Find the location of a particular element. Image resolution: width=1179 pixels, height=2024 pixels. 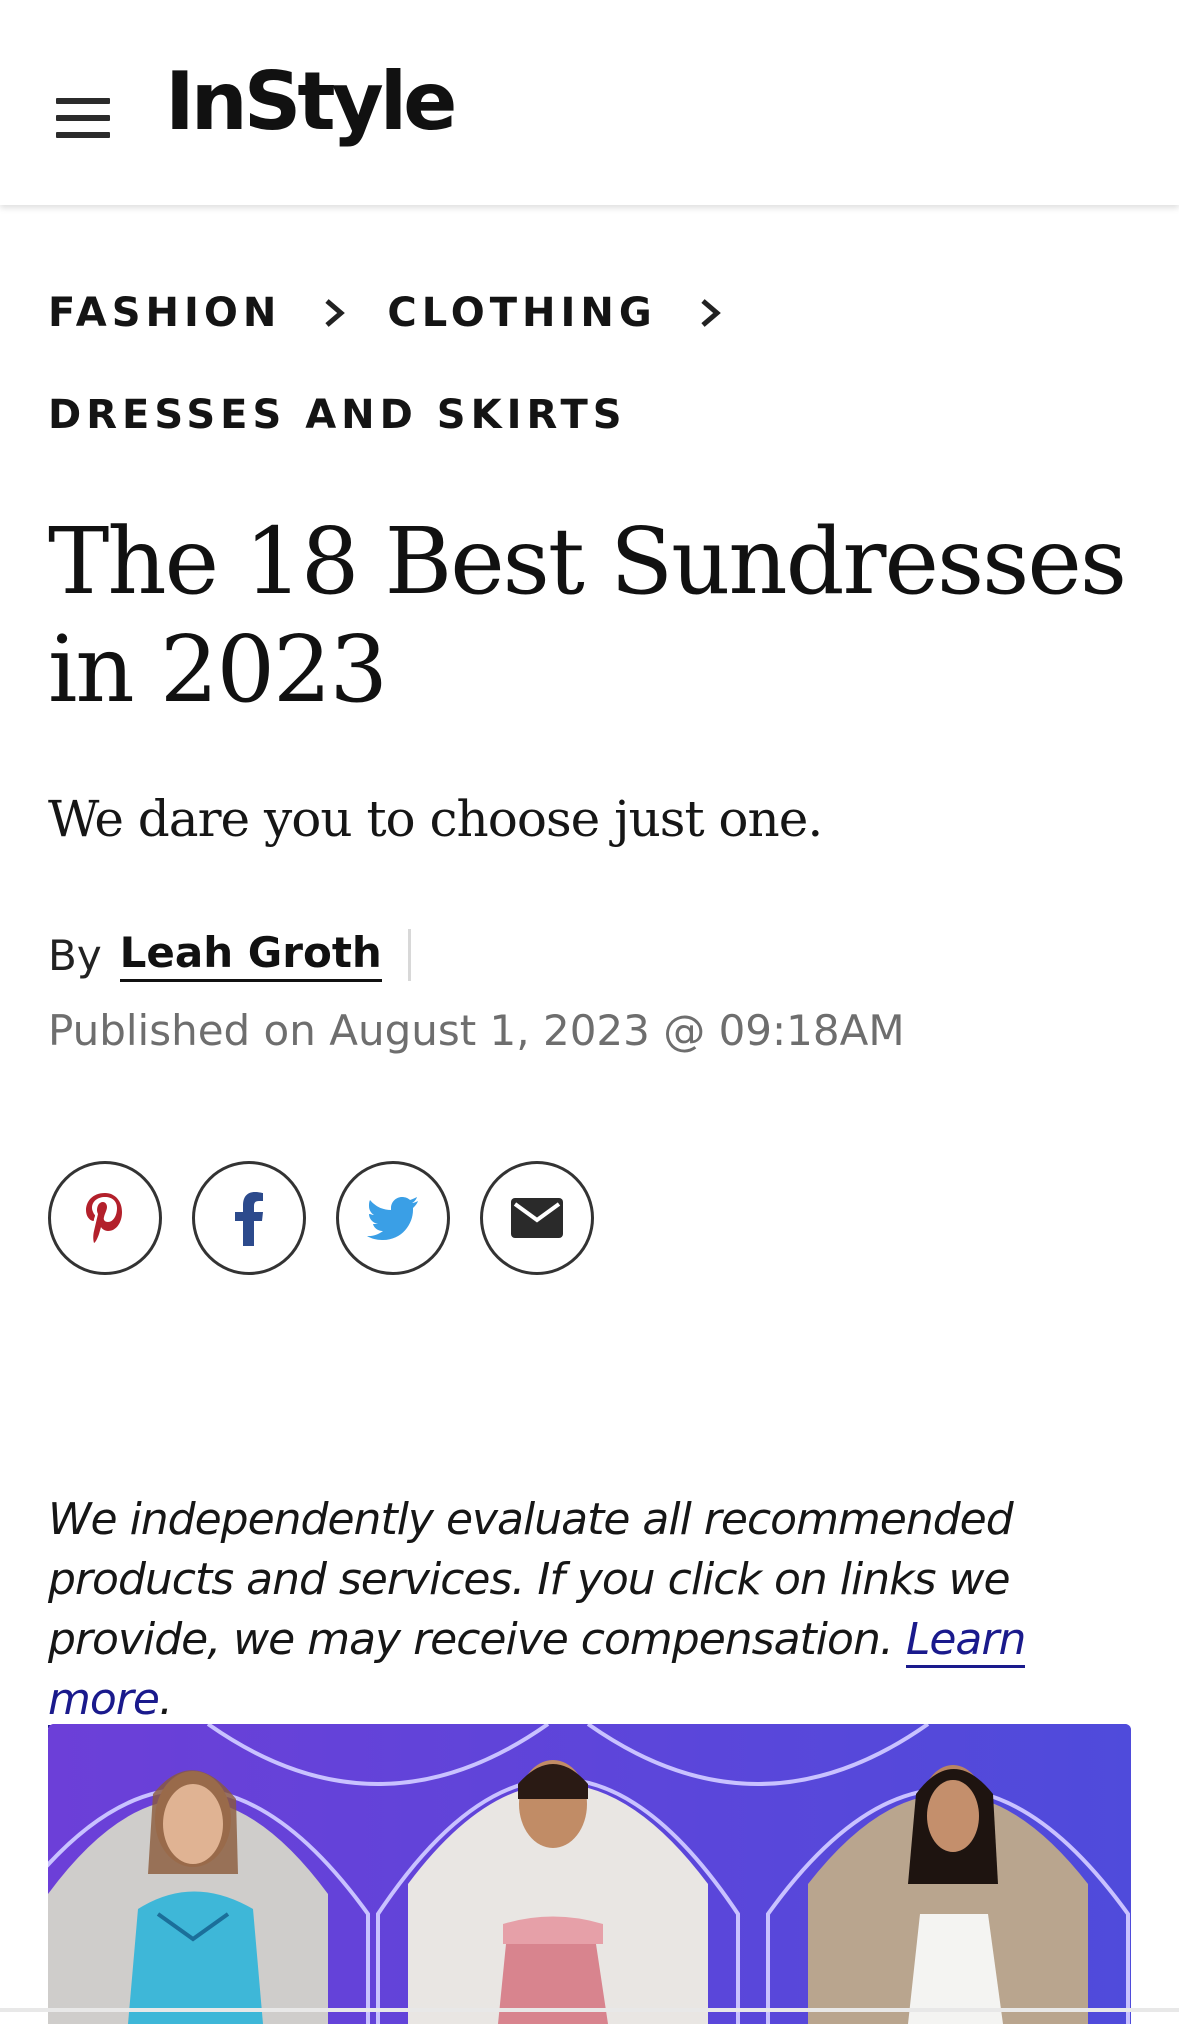

hero-collage-image is located at coordinates (589, 1874).